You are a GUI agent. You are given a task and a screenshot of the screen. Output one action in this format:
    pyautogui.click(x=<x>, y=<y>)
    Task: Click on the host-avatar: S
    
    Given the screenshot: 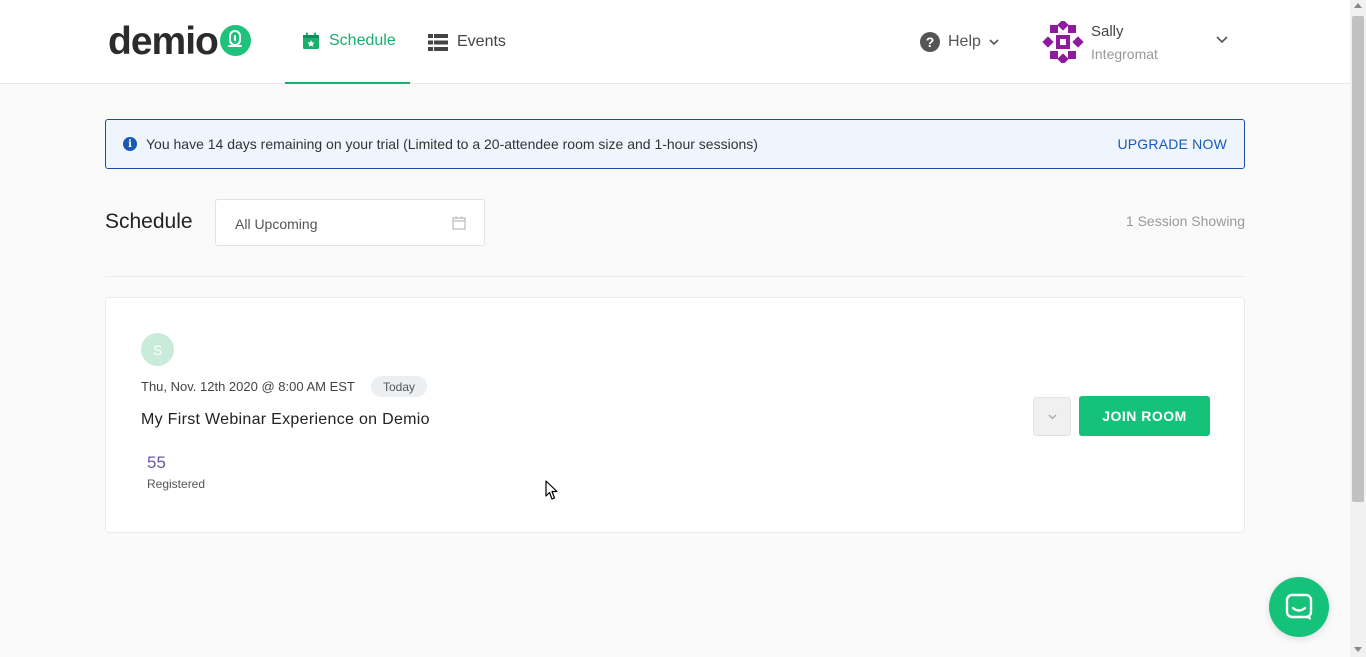 What is the action you would take?
    pyautogui.click(x=157, y=349)
    